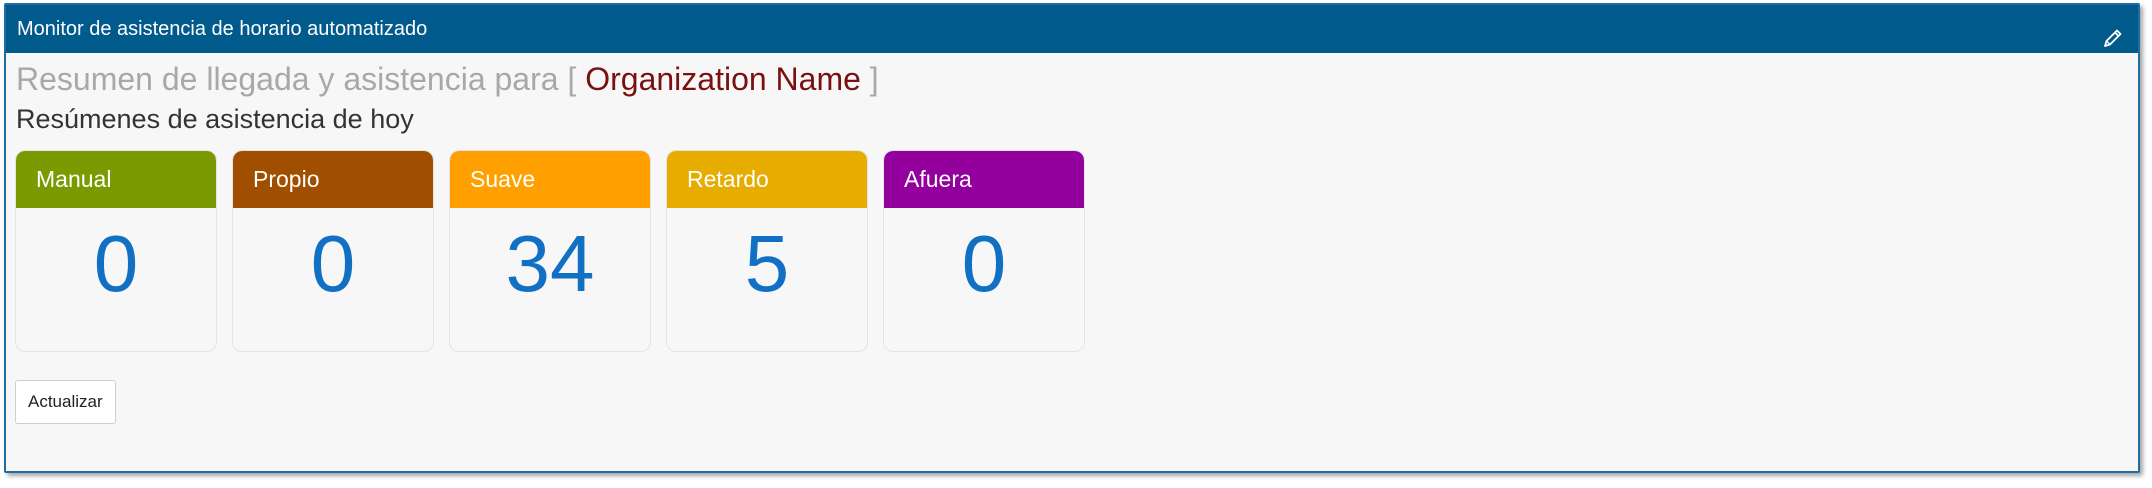 Image resolution: width=2152 pixels, height=488 pixels. I want to click on card-afuera: Afuera 0, so click(984, 251).